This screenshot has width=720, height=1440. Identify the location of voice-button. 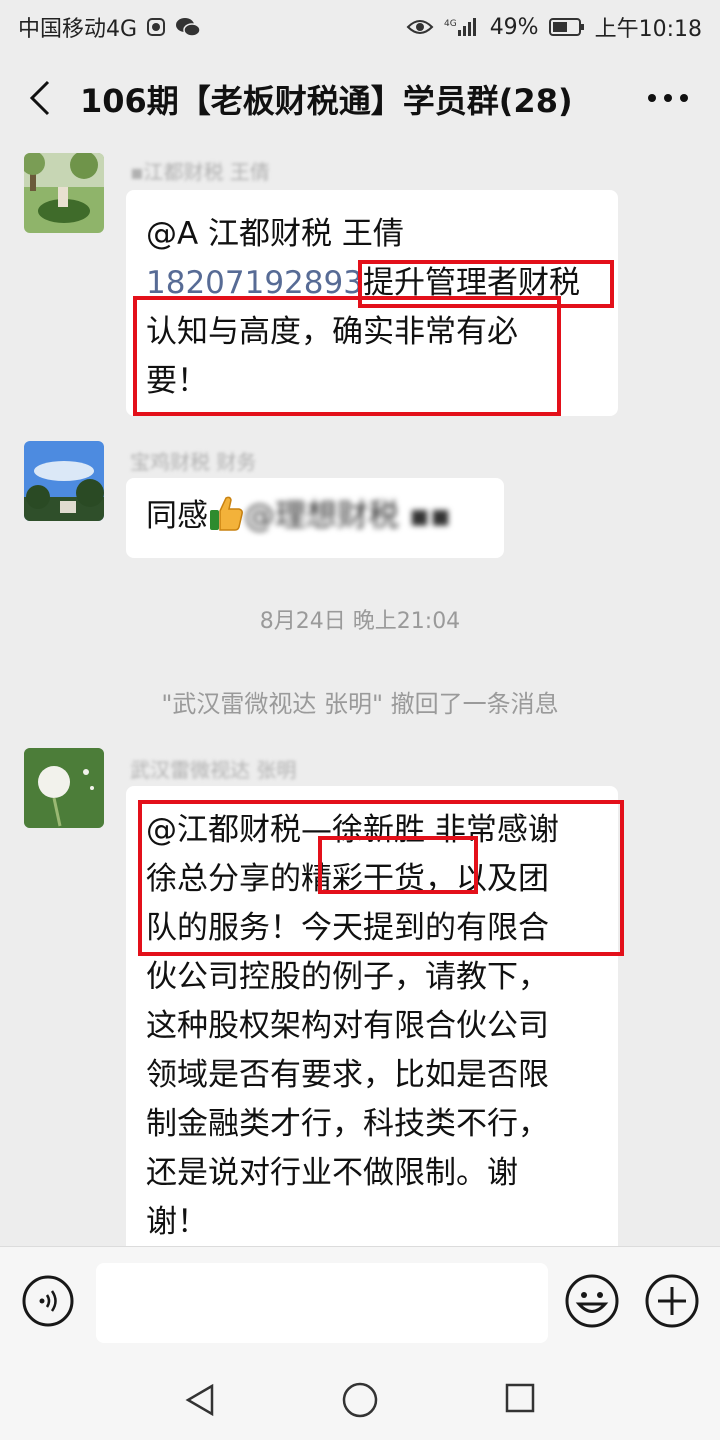
(48, 1301).